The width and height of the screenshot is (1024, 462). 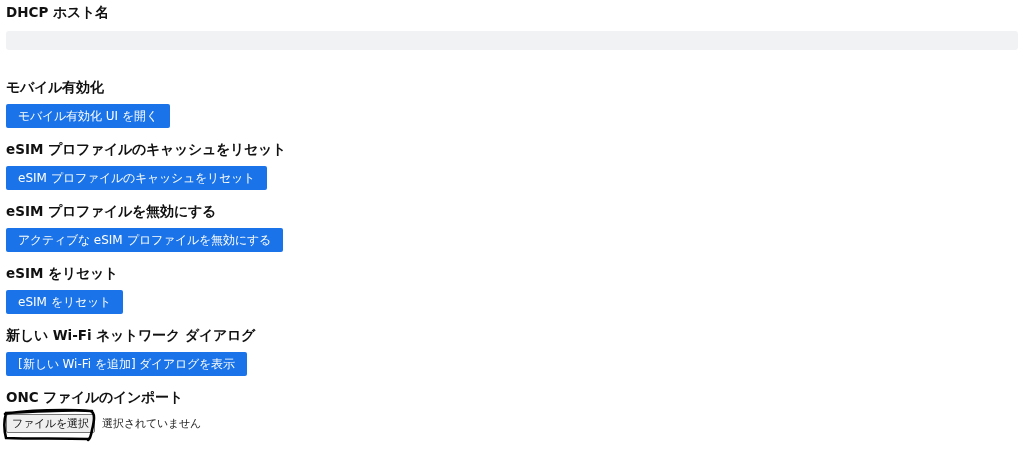 I want to click on section-heading: eSIM プロファイルを無効にする, so click(x=112, y=211).